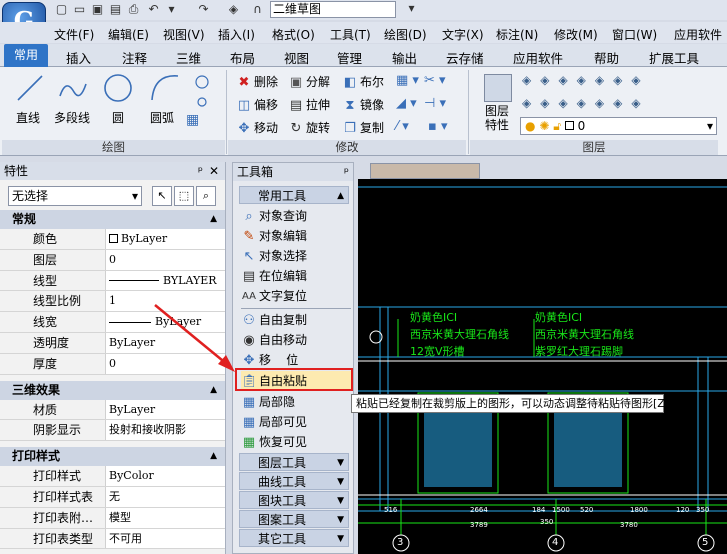 This screenshot has width=727, height=554. Describe the element at coordinates (97, 9) in the screenshot. I see `save-icon: ▣` at that location.